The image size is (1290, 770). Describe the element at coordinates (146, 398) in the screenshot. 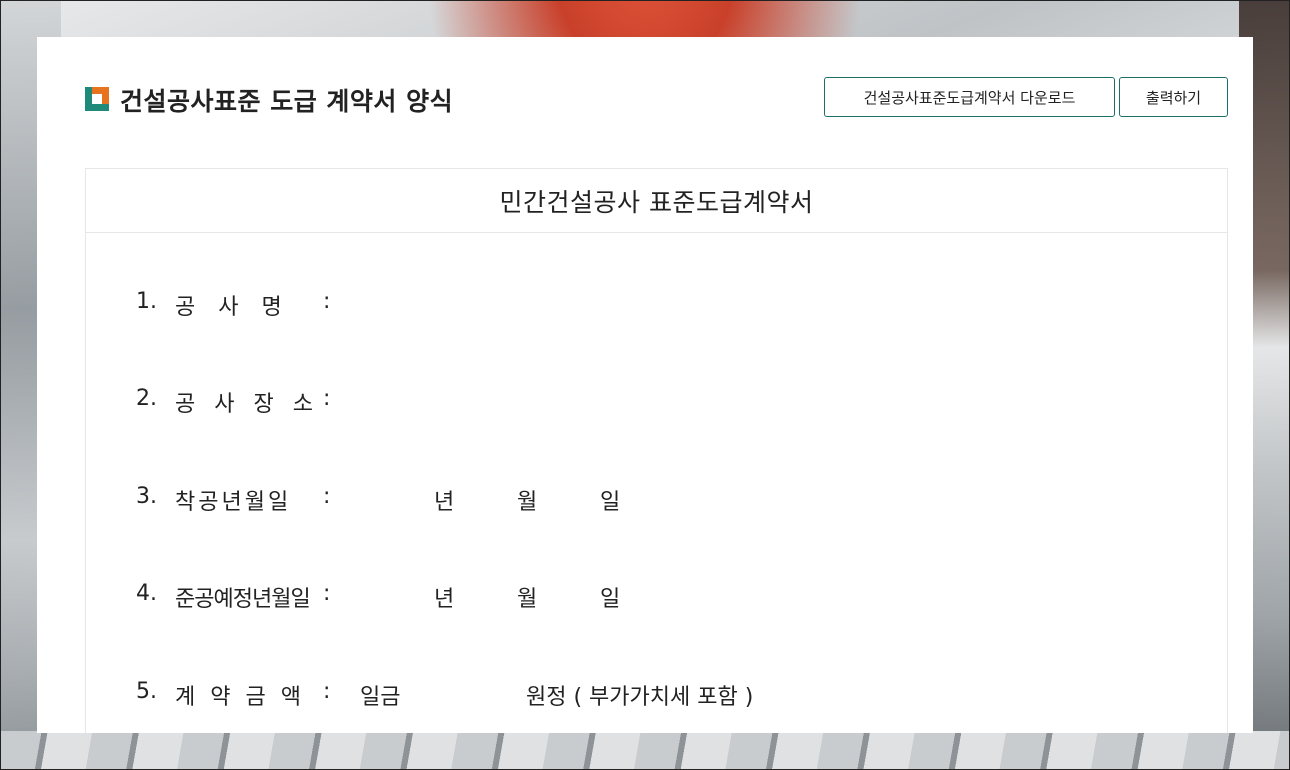

I see `item-number: 2.` at that location.